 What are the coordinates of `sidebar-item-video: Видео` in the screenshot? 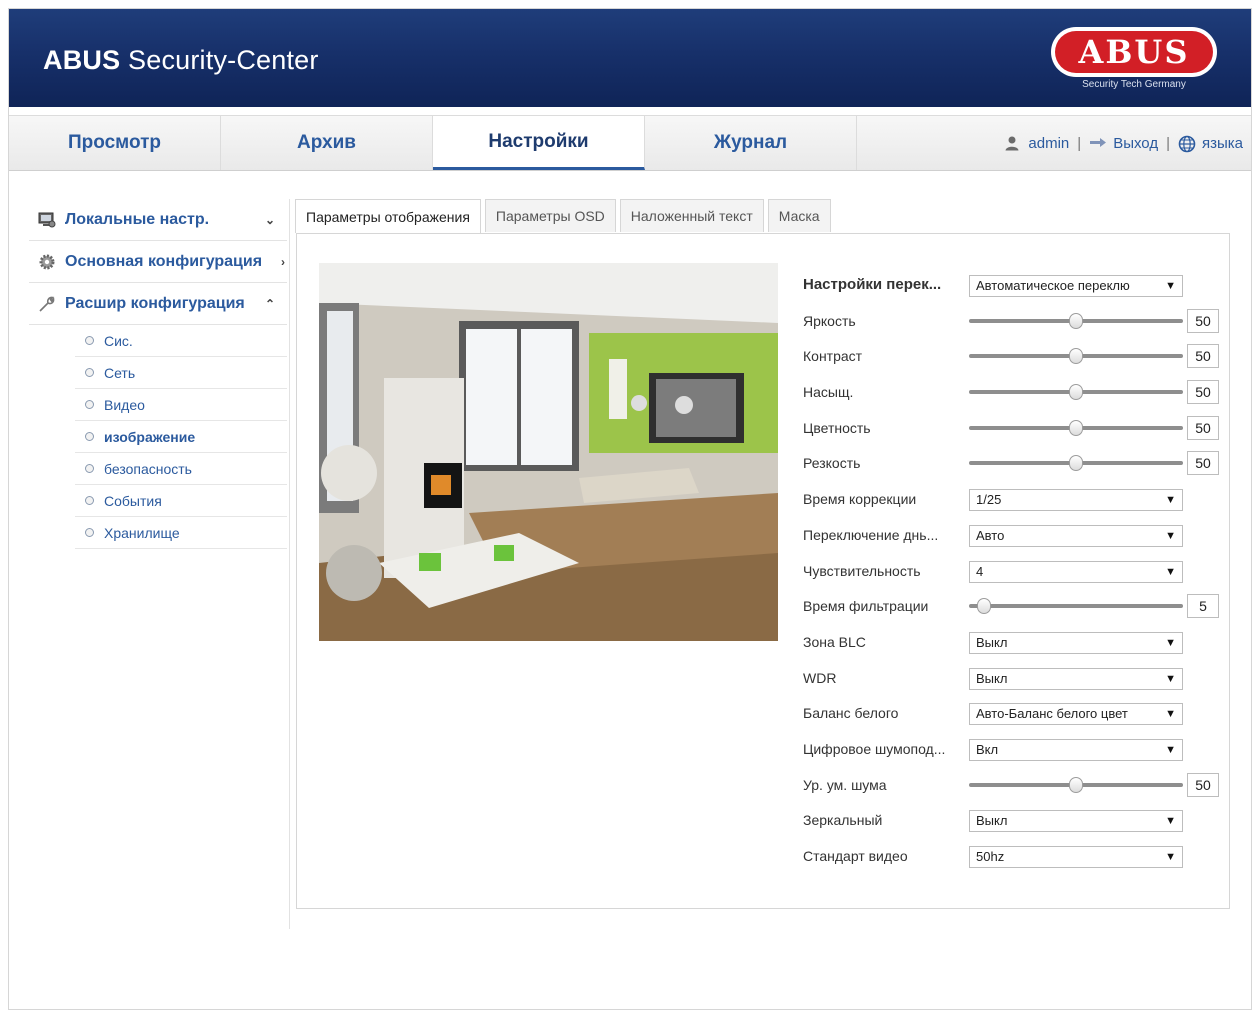 It's located at (181, 405).